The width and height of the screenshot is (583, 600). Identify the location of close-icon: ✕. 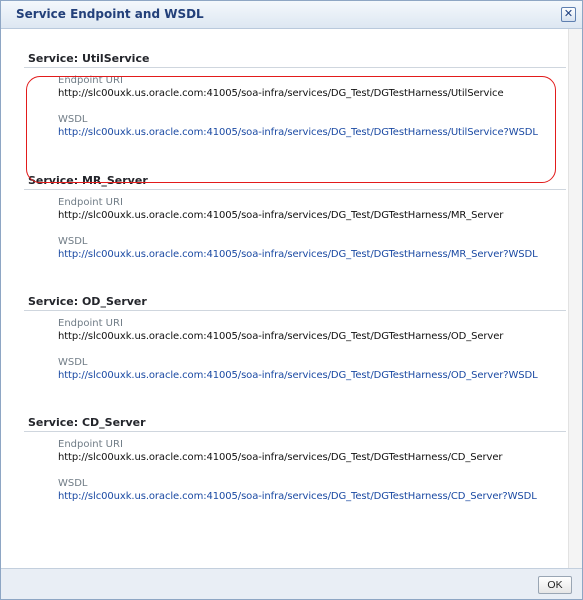
(568, 13).